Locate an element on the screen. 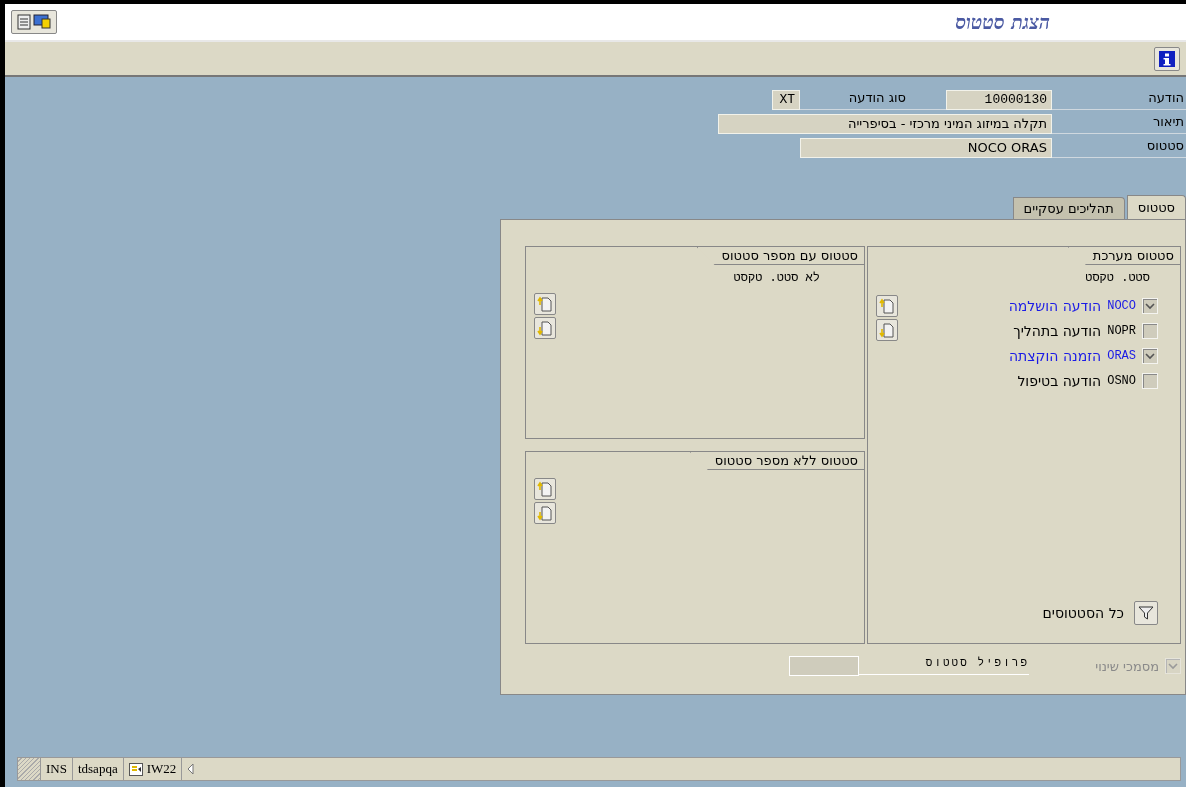 This screenshot has width=1186, height=787. input-field: XT is located at coordinates (786, 100).